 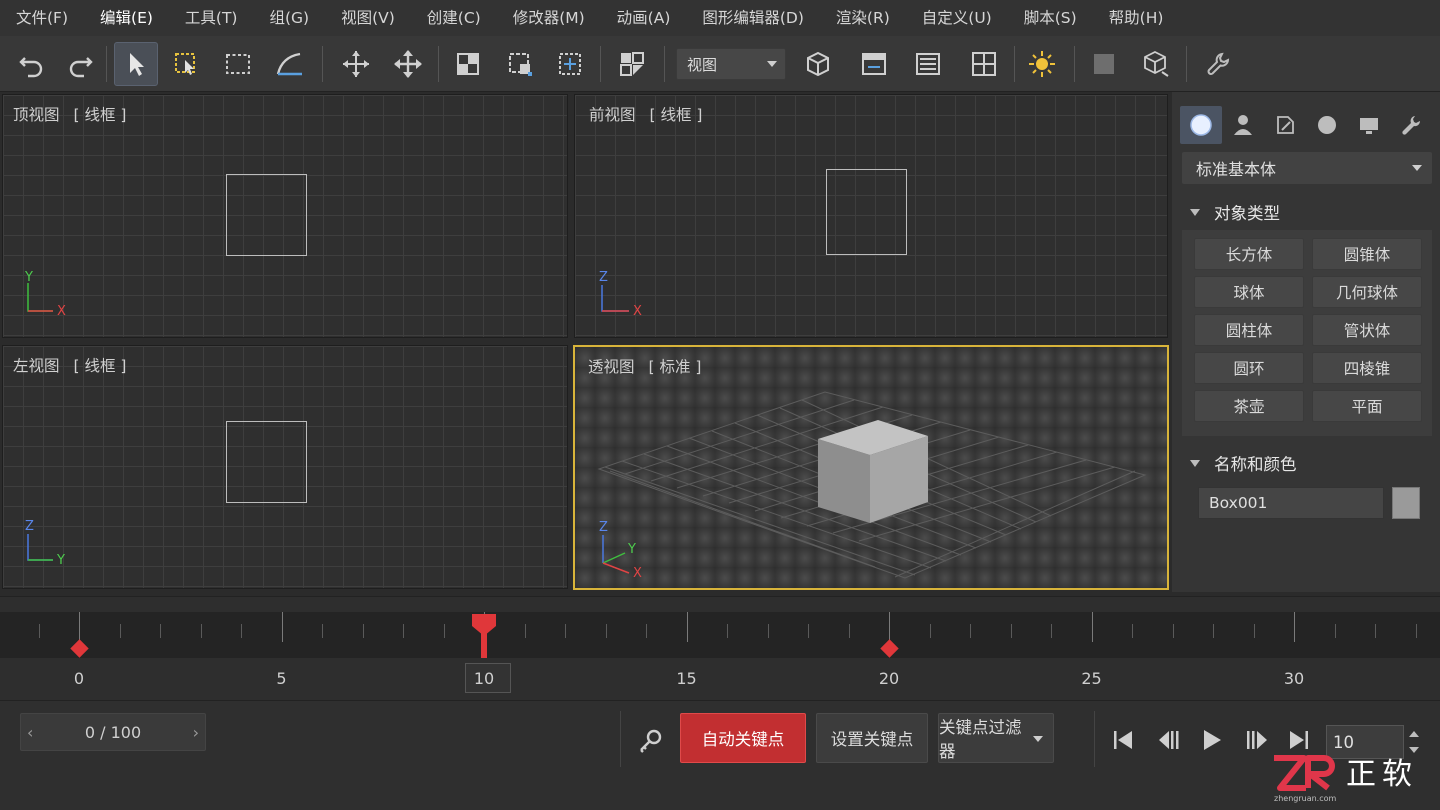 I want to click on axis-label-y: Y, so click(x=28, y=277).